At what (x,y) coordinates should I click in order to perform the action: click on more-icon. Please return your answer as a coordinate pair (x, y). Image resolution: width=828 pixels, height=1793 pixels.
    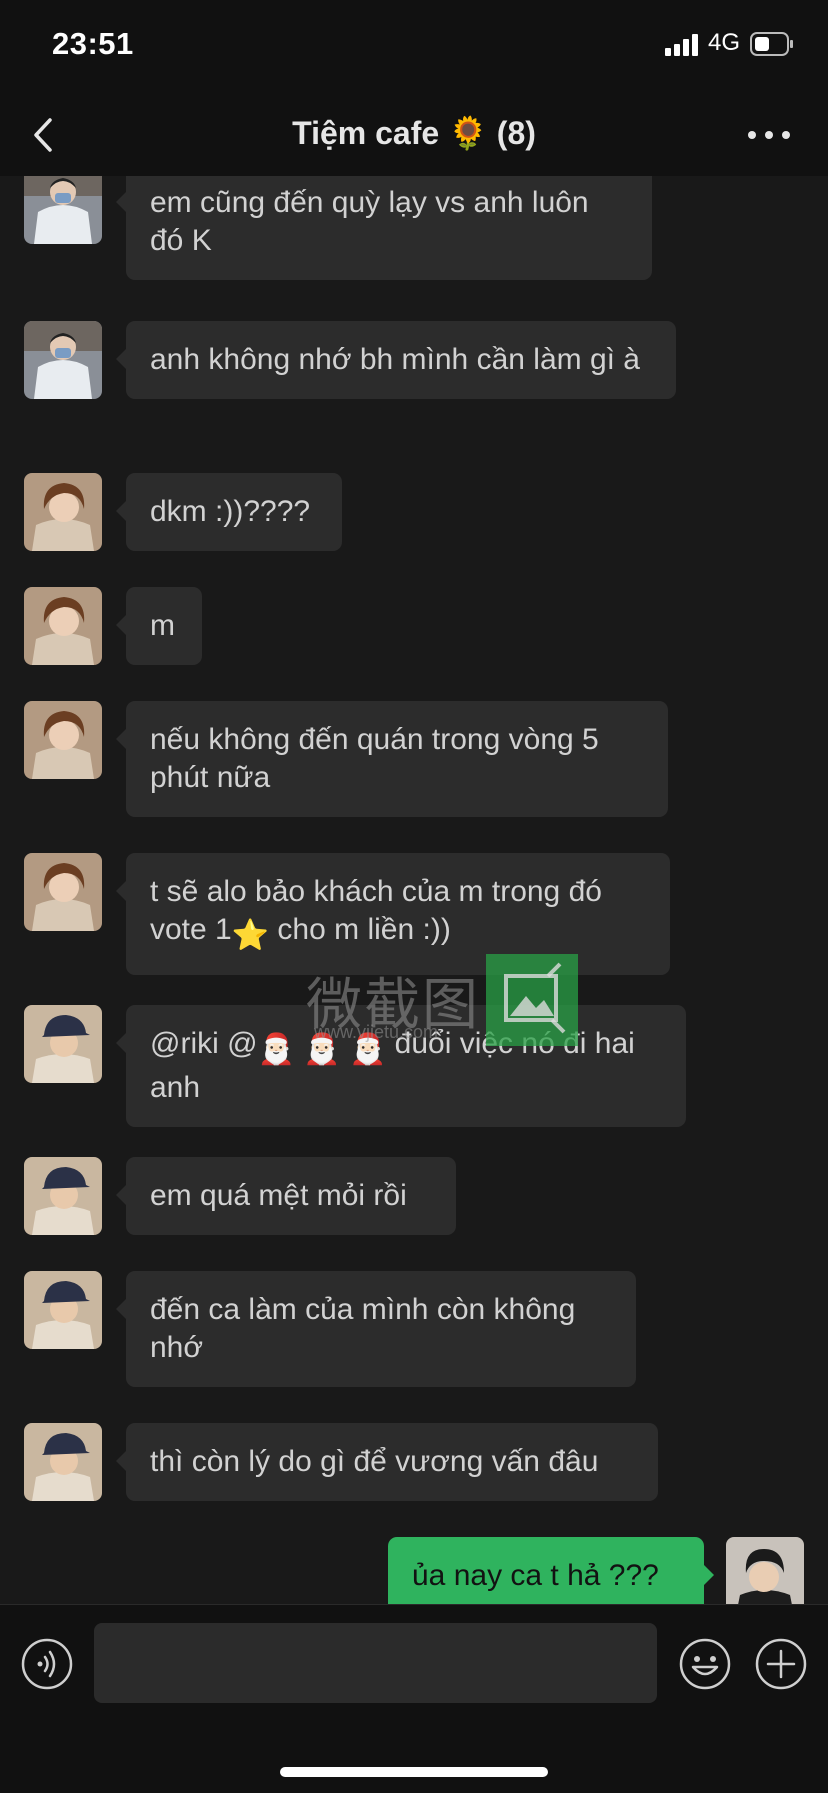
    Looking at the image, I should click on (769, 135).